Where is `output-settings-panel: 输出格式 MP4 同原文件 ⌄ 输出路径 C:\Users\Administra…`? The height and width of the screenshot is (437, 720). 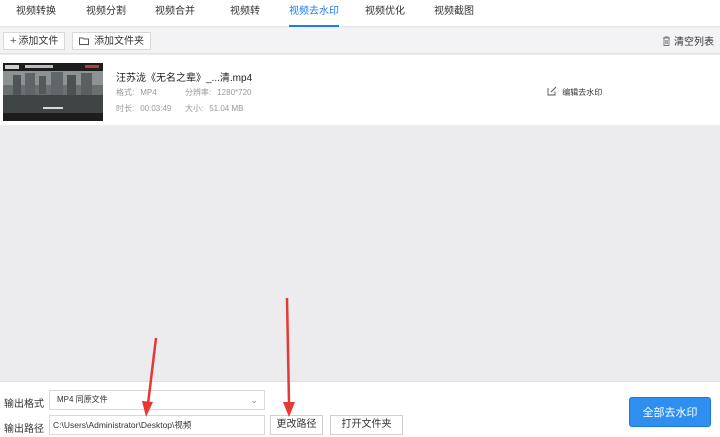
output-settings-panel: 输出格式 MP4 同原文件 ⌄ 输出路径 C:\Users\Administra… is located at coordinates (360, 409).